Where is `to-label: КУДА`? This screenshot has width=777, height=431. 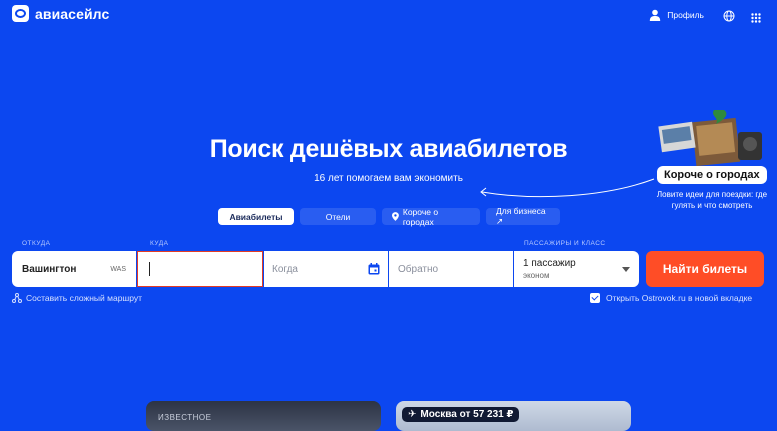
to-label: КУДА is located at coordinates (159, 243).